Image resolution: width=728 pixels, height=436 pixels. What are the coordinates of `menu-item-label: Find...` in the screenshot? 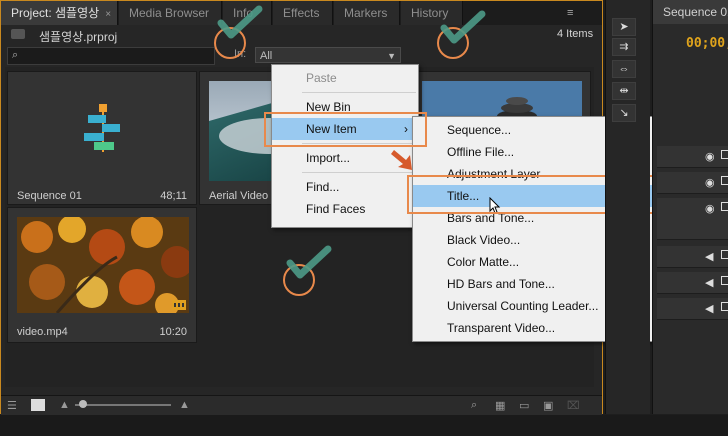 It's located at (323, 187).